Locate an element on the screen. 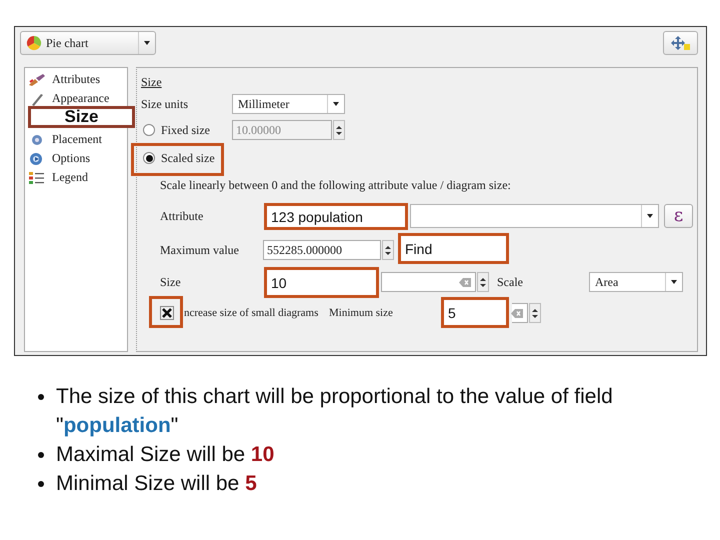  sidebar-item: Placement is located at coordinates (76, 139).